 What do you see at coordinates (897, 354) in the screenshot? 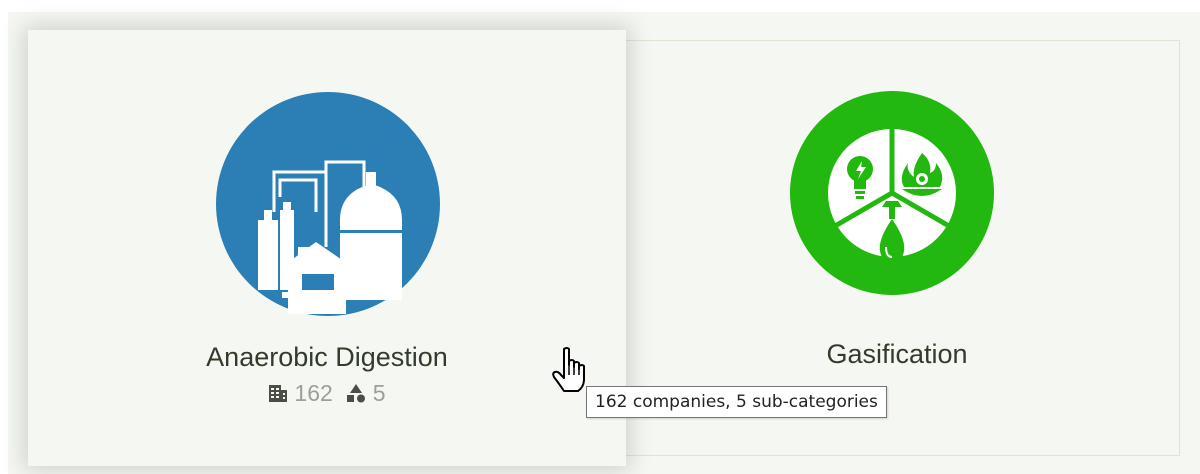
I see `card-title: Gasification` at bounding box center [897, 354].